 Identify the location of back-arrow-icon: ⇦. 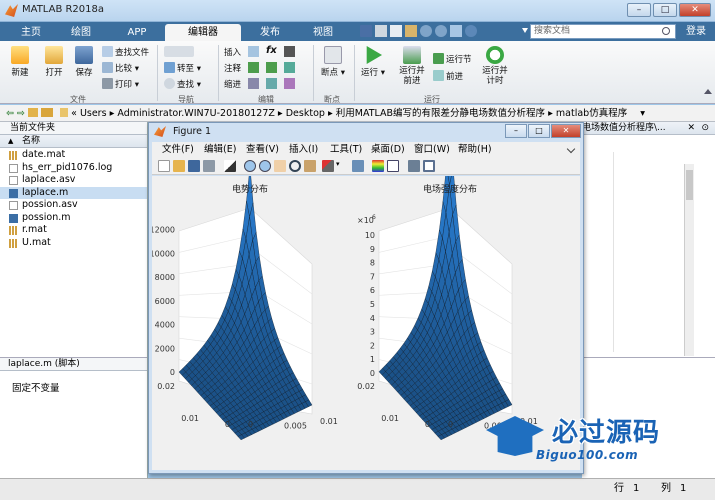
(10, 113).